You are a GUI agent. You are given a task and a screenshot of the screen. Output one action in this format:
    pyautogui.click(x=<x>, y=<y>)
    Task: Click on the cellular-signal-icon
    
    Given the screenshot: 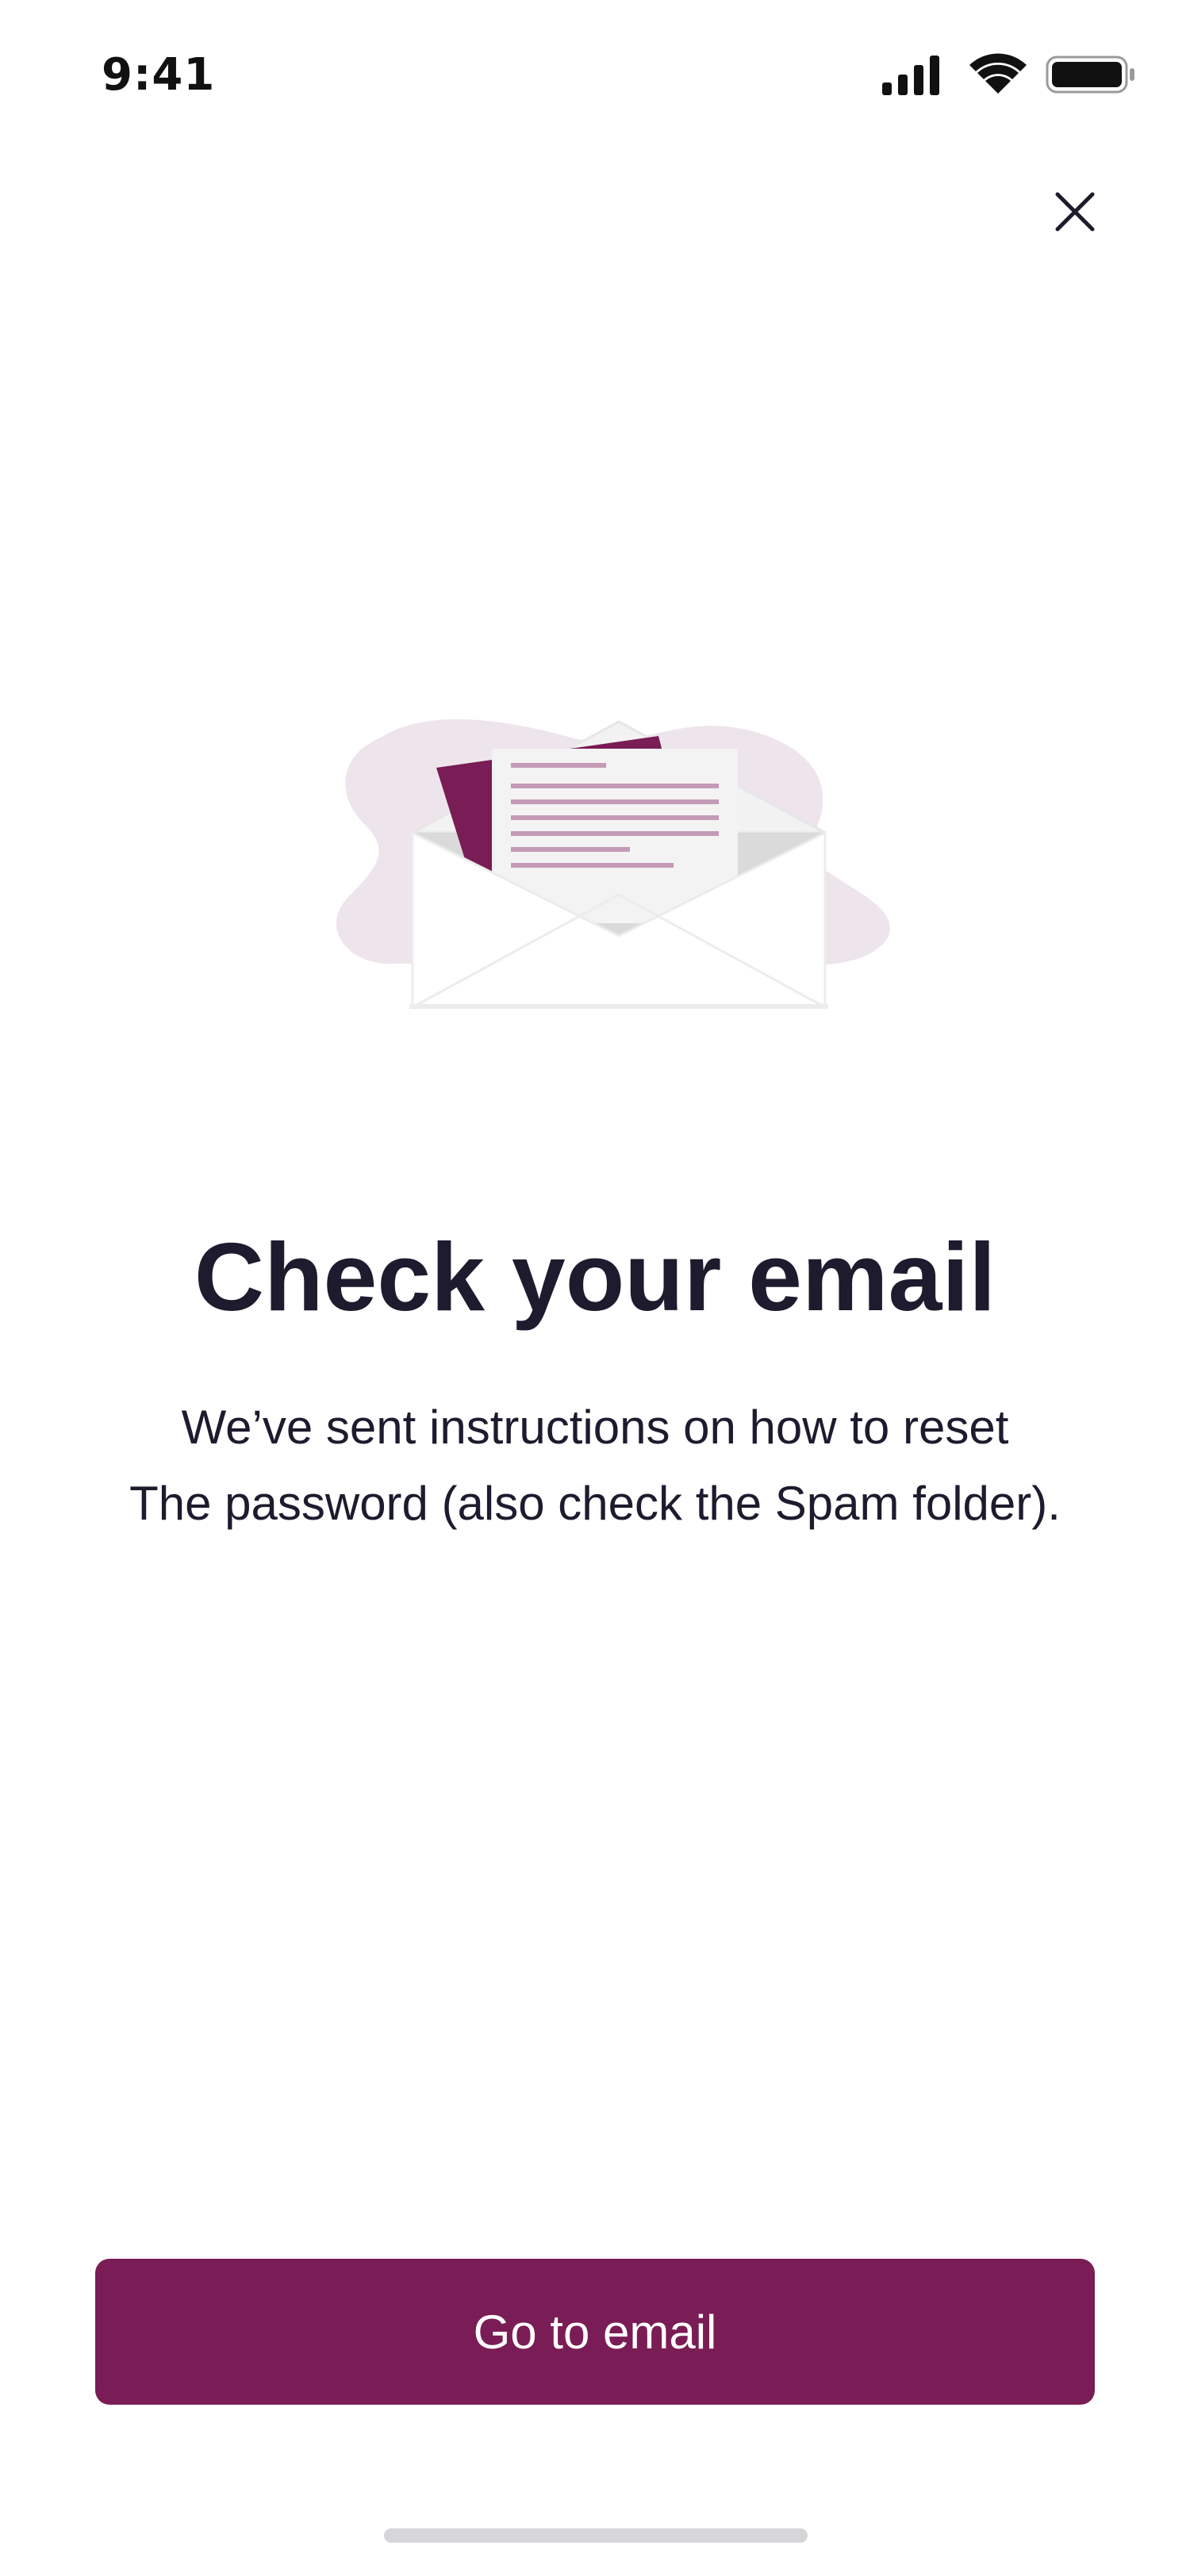 What is the action you would take?
    pyautogui.click(x=910, y=75)
    